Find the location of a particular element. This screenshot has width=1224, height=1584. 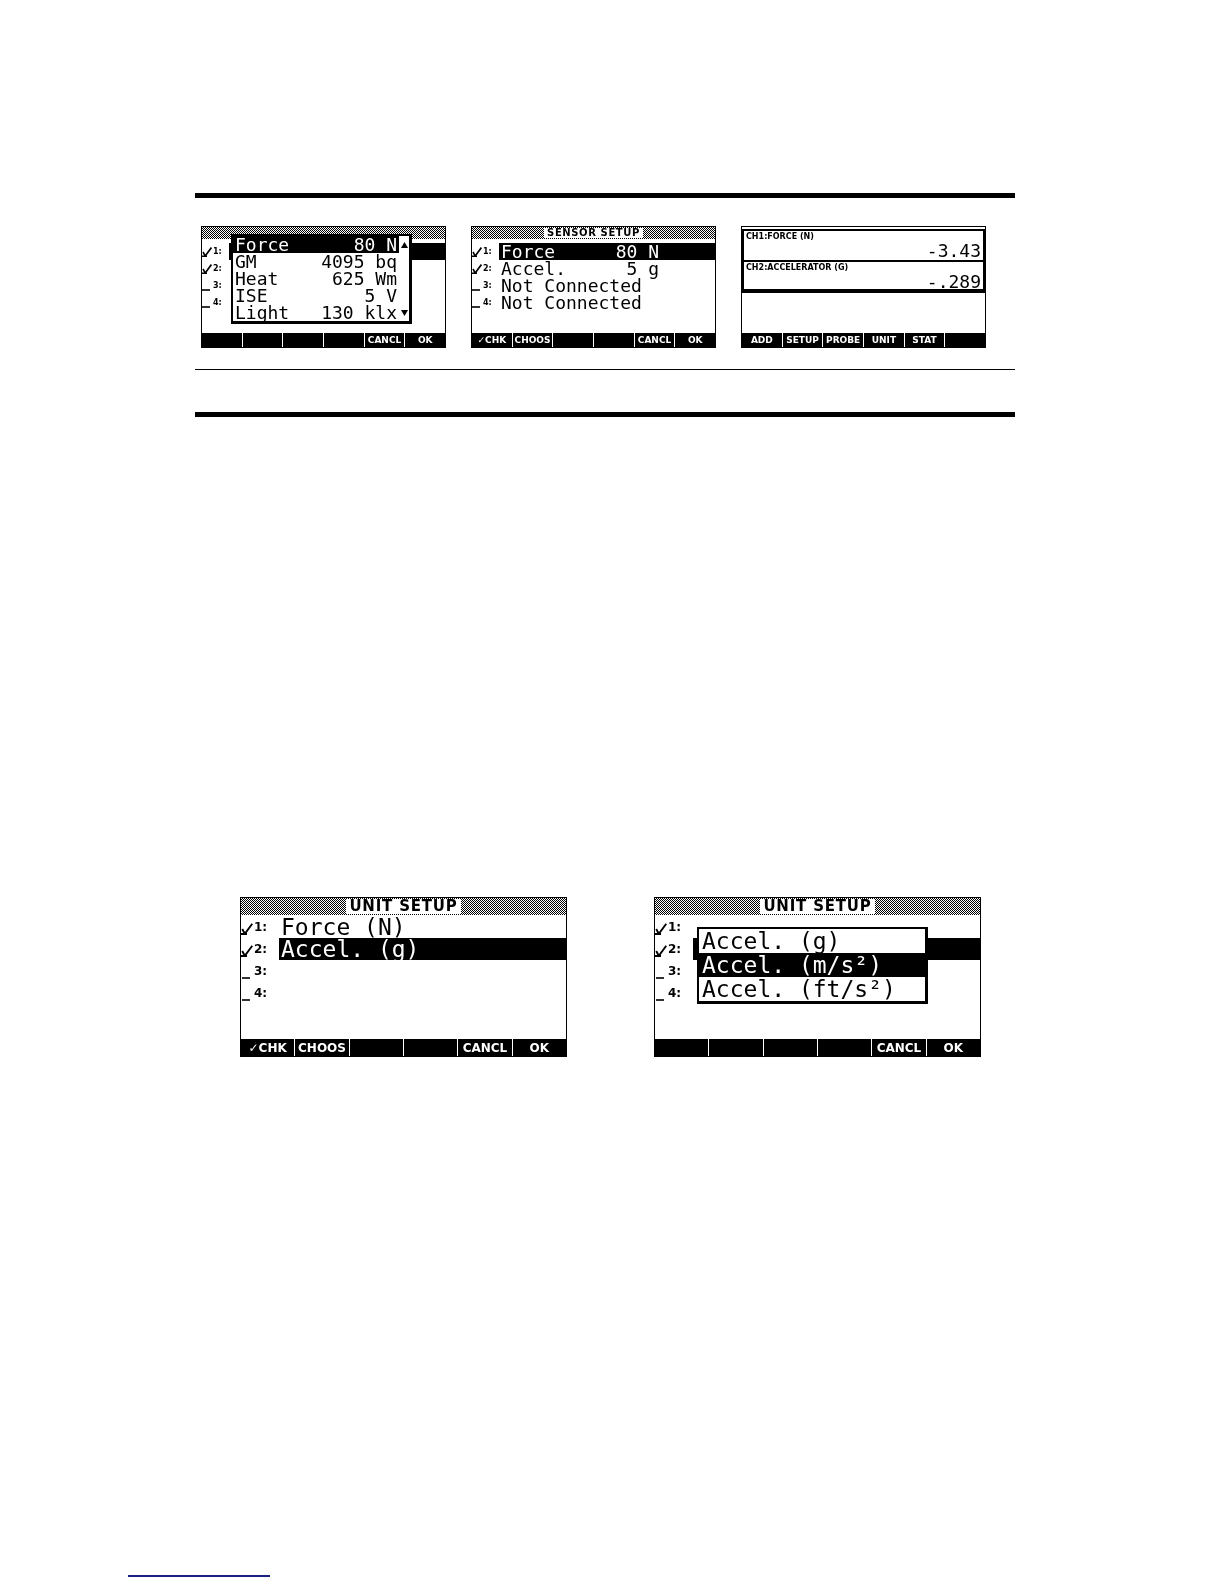

list-item: Light 130 klx is located at coordinates (316, 312).